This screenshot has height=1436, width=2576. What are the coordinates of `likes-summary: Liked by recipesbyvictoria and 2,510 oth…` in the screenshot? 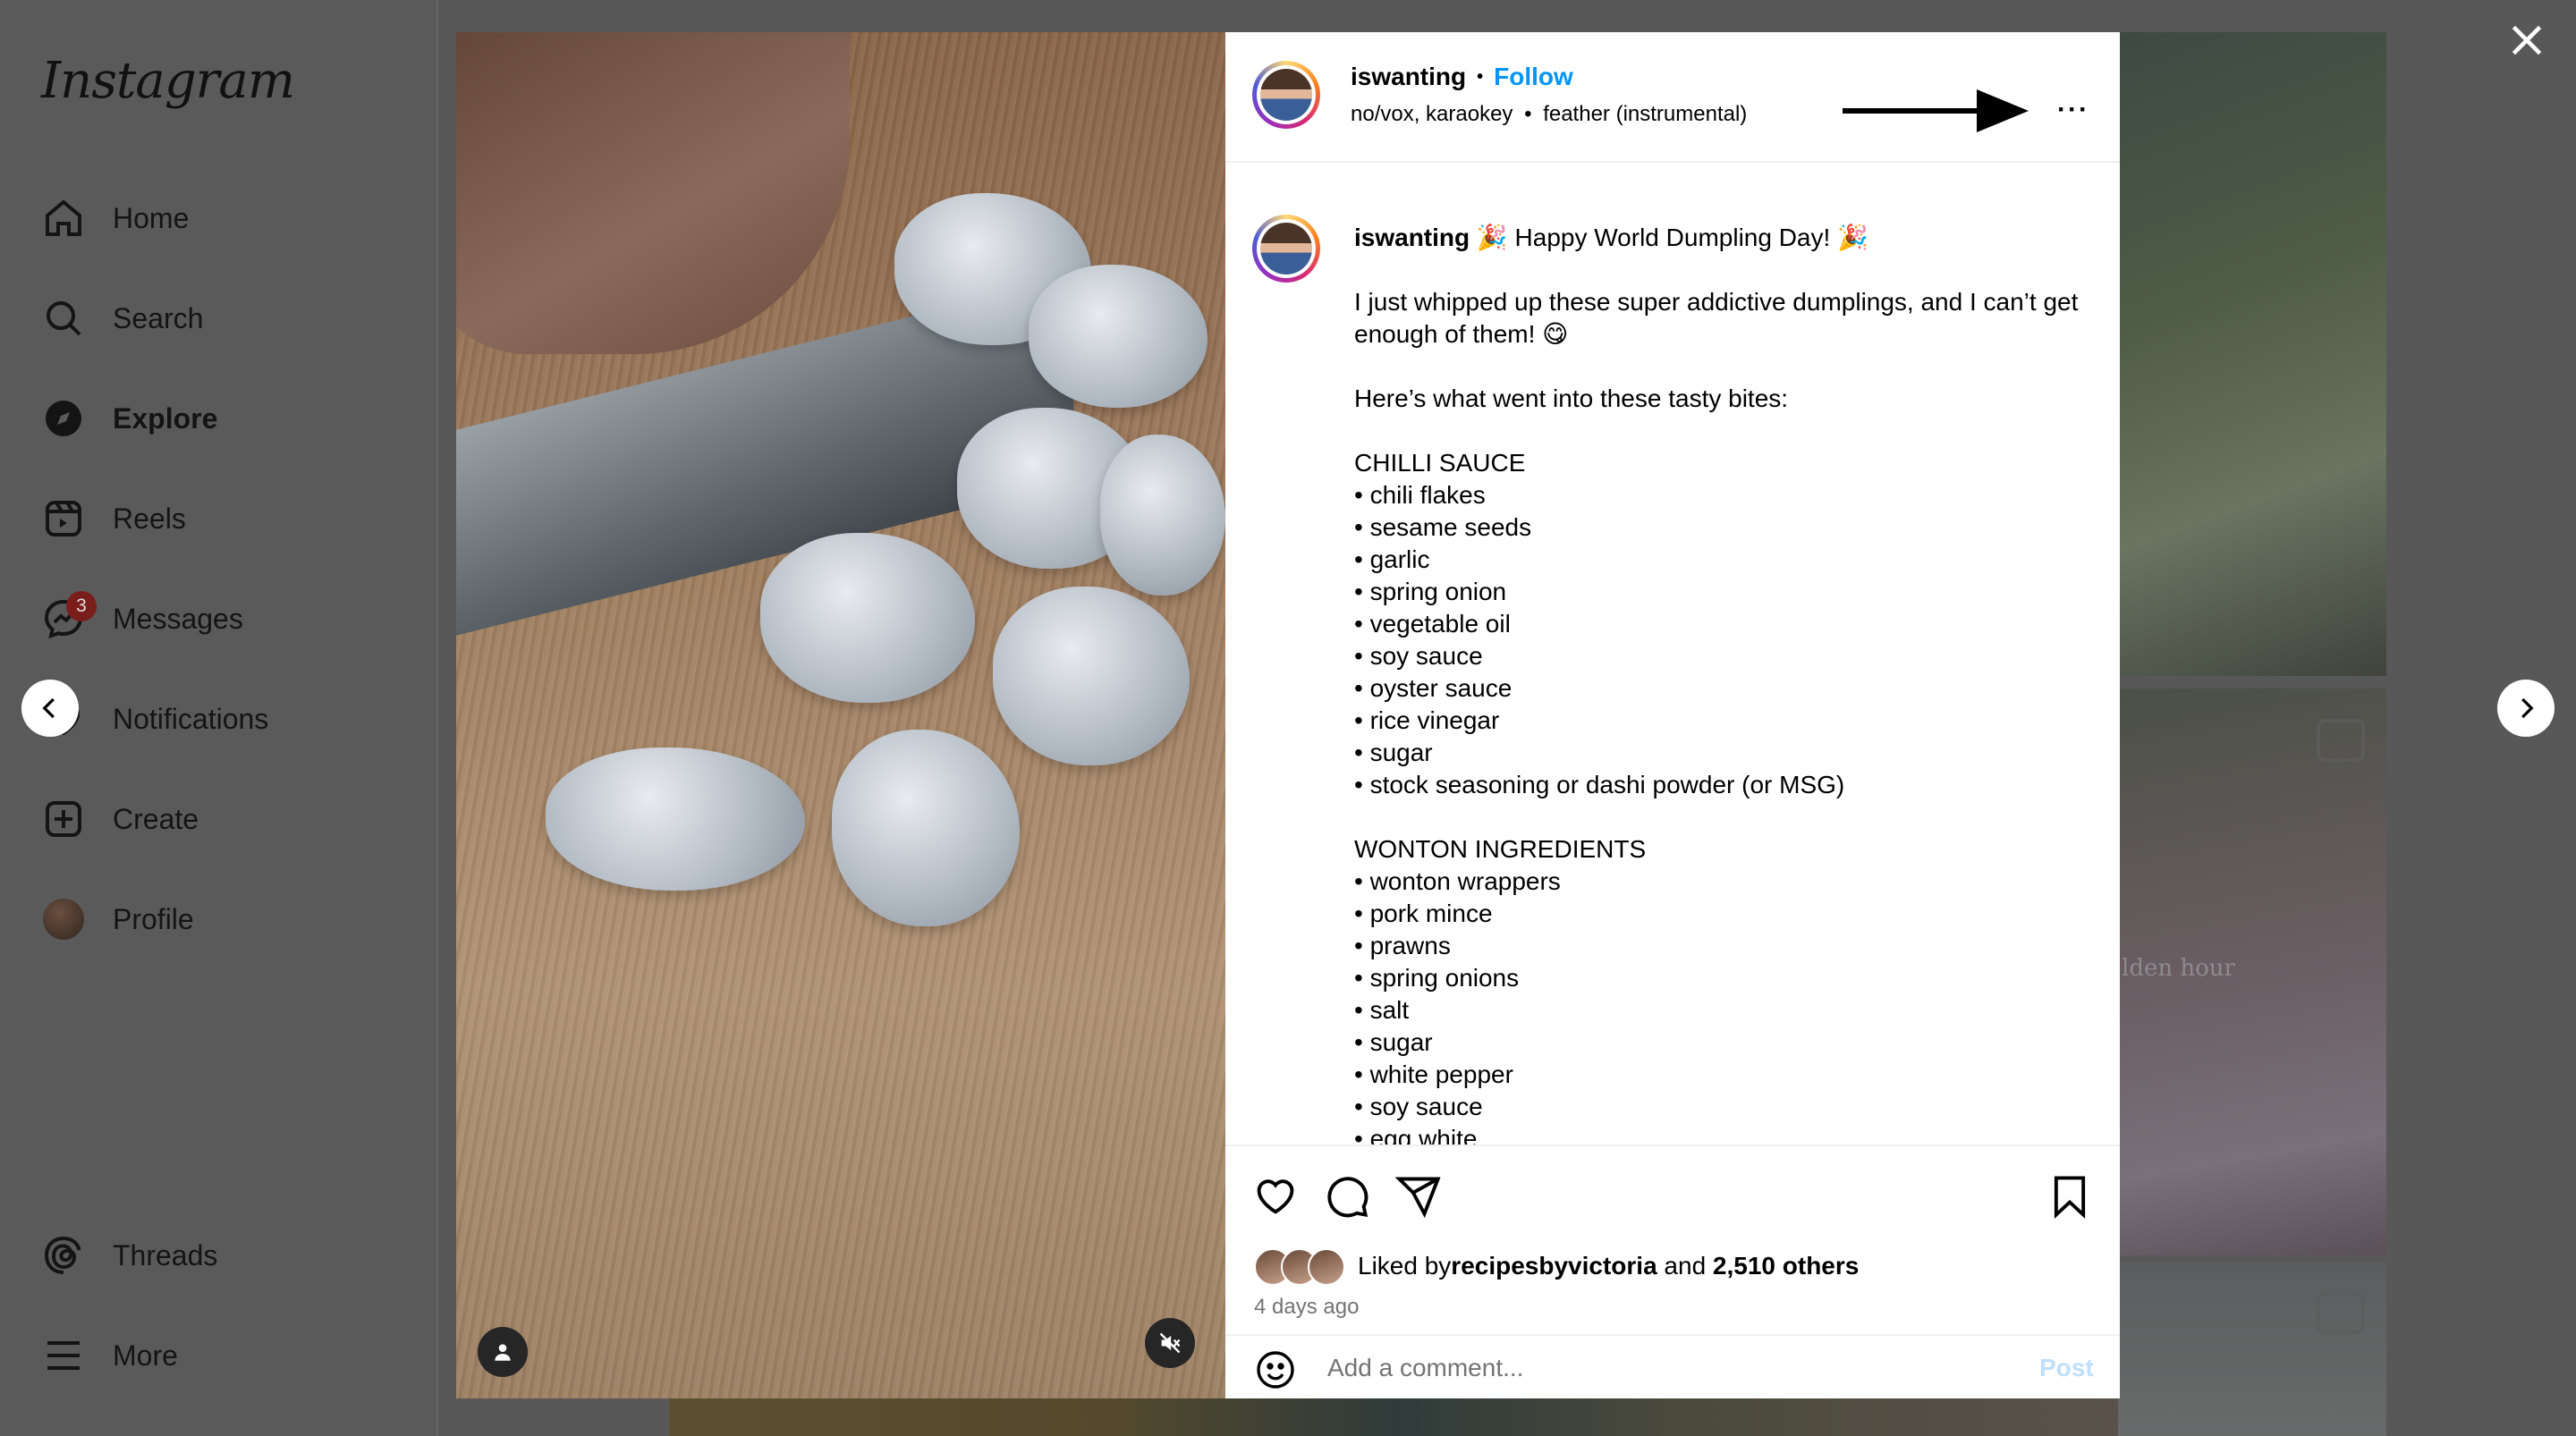 It's located at (1556, 1267).